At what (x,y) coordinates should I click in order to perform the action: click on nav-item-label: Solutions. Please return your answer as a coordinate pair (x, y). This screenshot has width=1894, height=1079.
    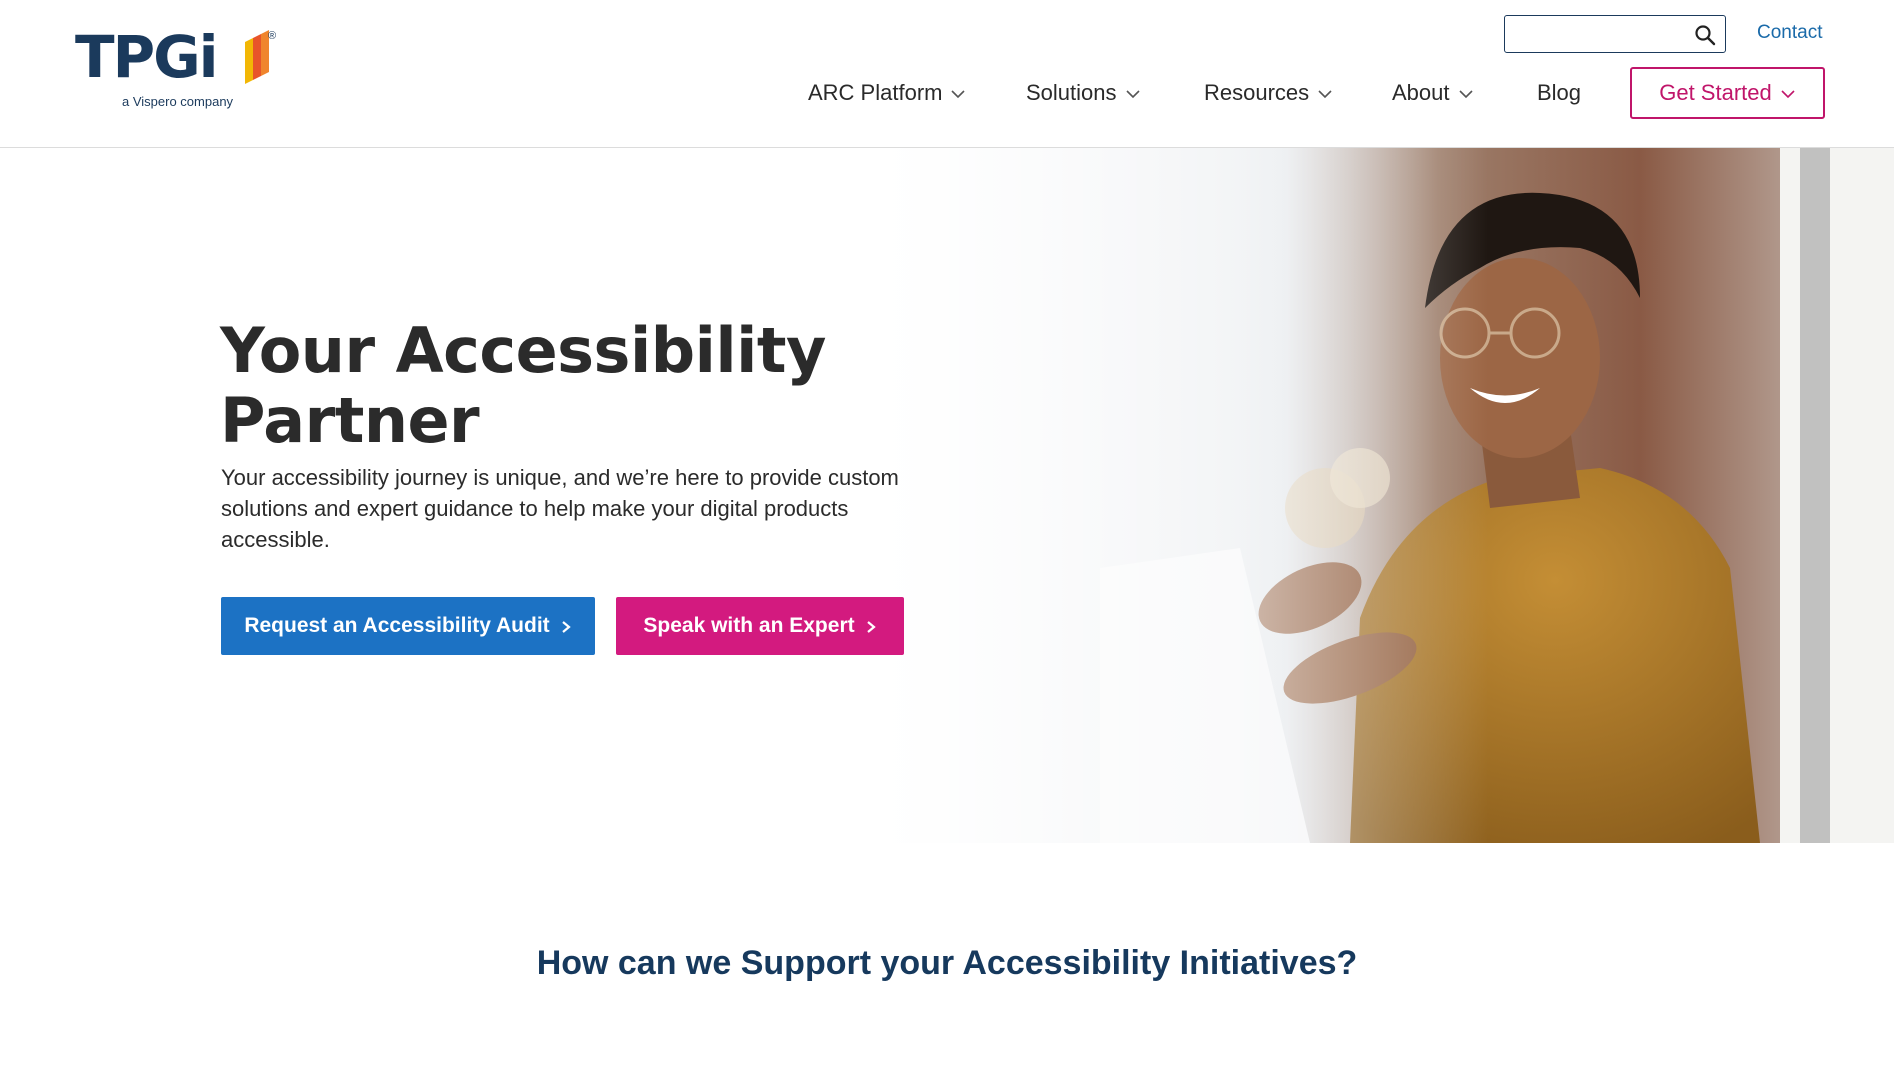
    Looking at the image, I should click on (1071, 92).